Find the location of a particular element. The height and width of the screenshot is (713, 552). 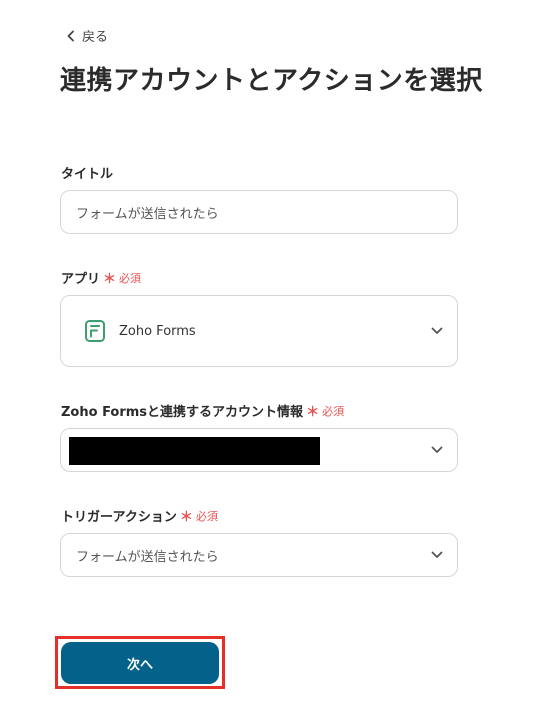

trigger-select: フォームが送信されたら is located at coordinates (259, 555).